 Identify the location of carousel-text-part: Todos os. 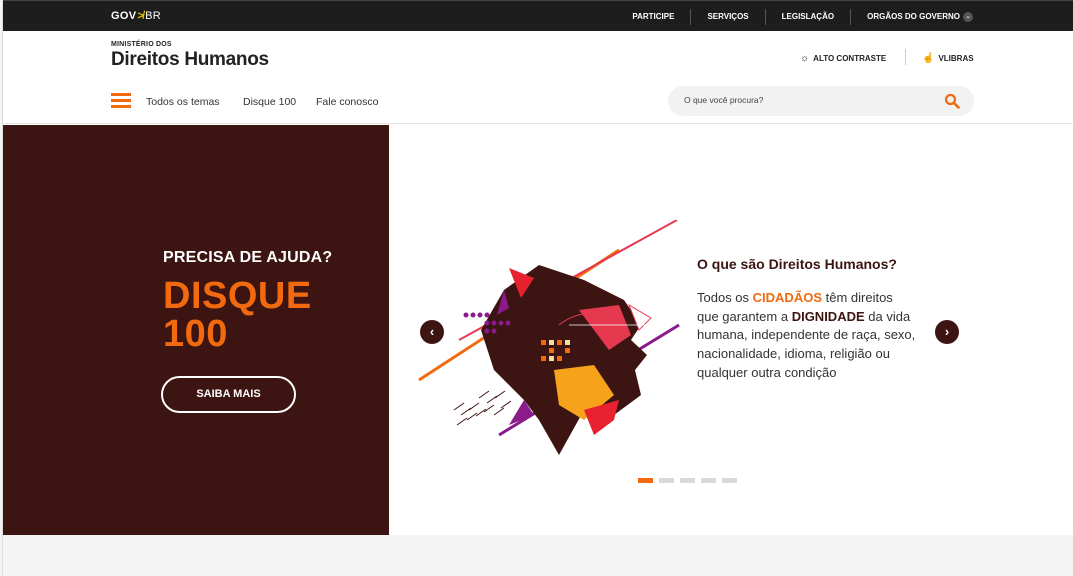
(725, 297).